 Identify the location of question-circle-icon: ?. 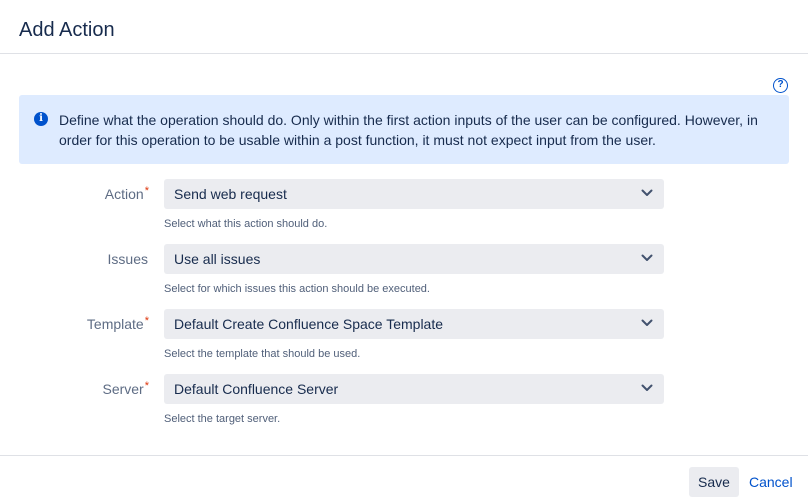
(780, 85).